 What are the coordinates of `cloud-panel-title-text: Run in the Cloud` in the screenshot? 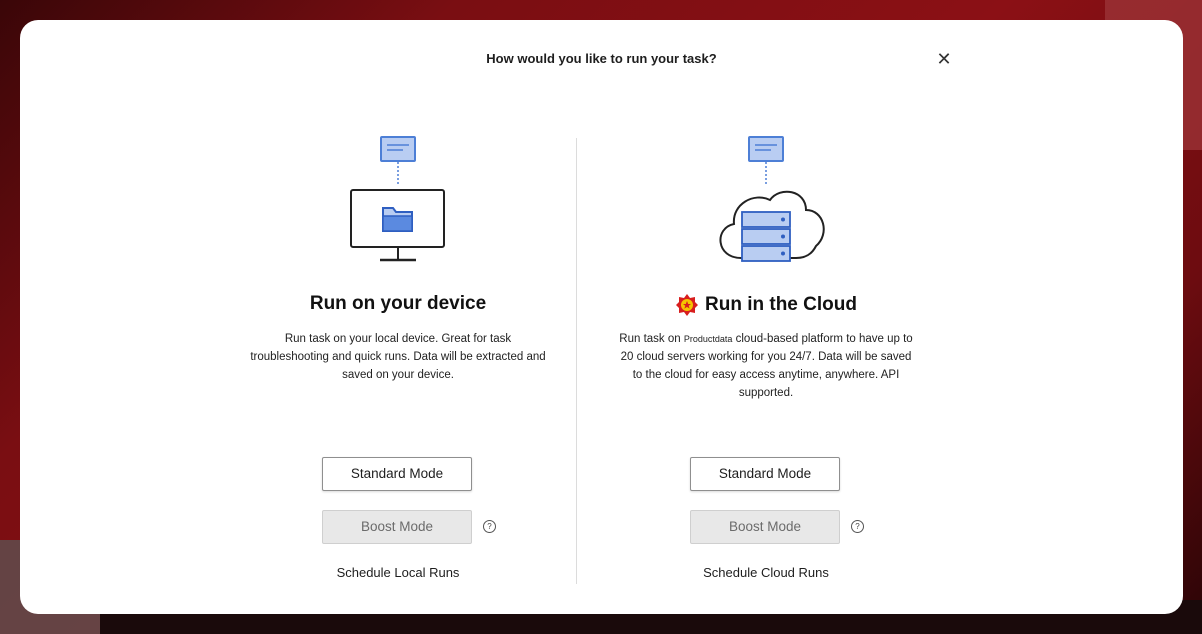 It's located at (781, 304).